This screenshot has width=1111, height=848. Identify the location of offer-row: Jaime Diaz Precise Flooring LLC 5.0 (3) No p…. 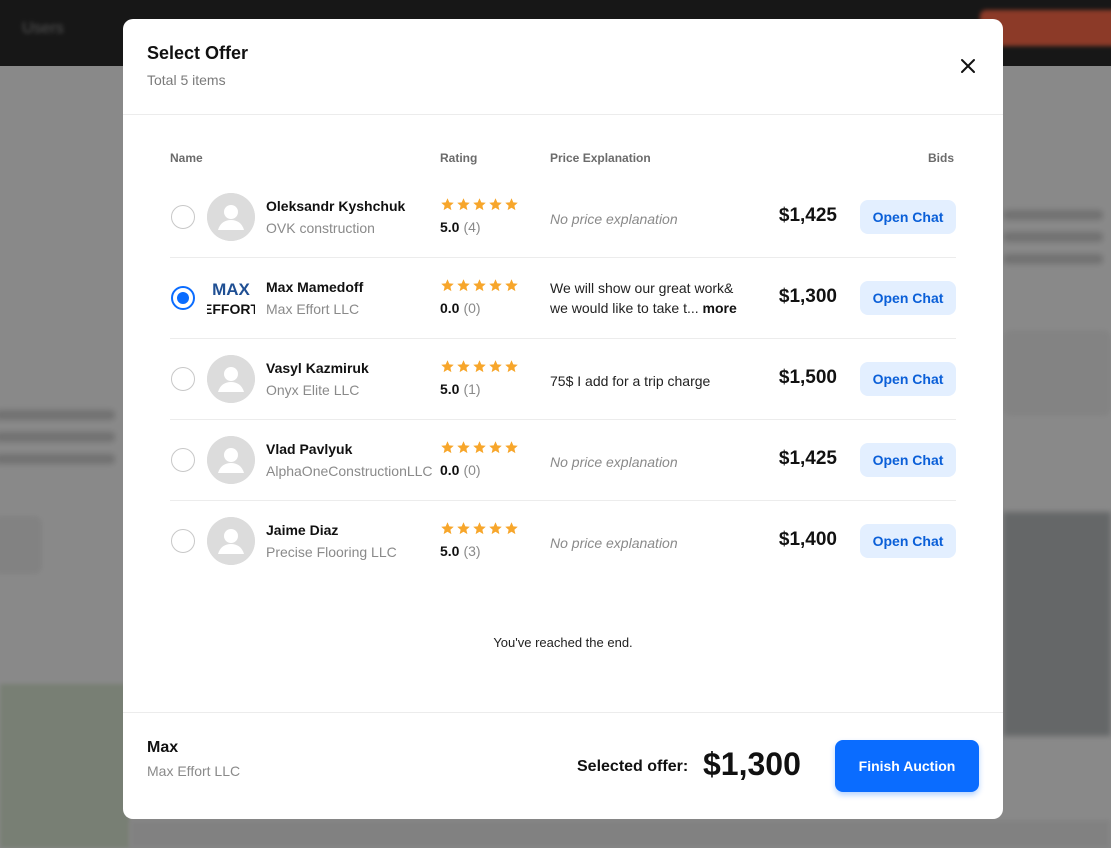
(563, 541).